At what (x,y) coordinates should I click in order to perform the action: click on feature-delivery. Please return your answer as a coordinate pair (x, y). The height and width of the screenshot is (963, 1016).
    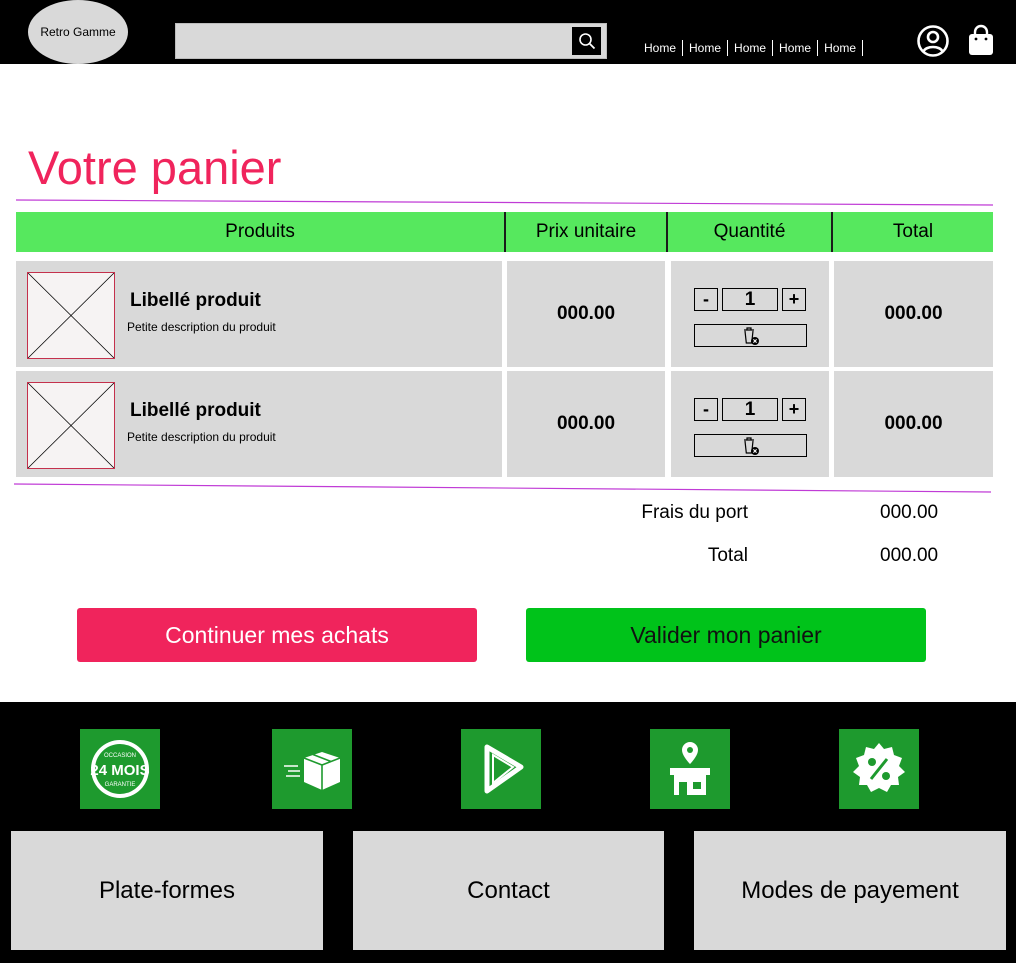
    Looking at the image, I should click on (312, 769).